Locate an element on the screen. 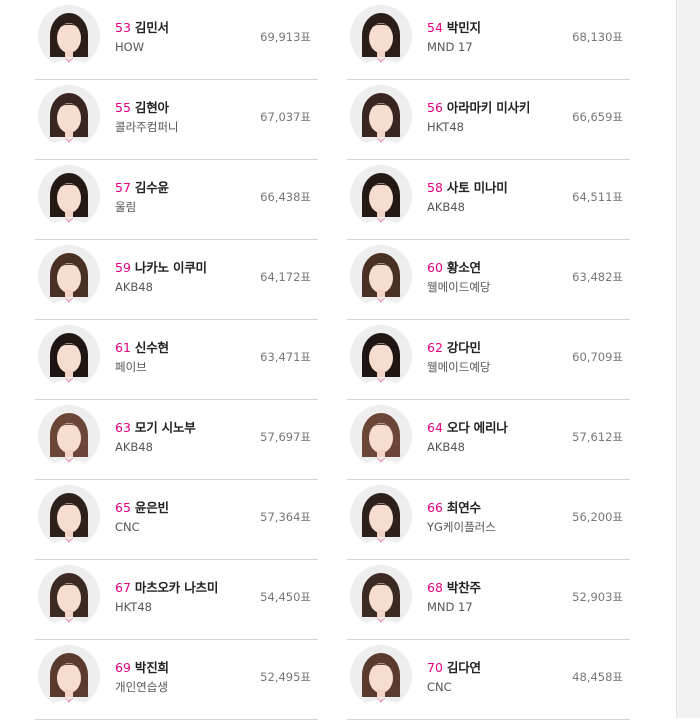 The width and height of the screenshot is (700, 720). agency-name: HKT48 is located at coordinates (133, 607).